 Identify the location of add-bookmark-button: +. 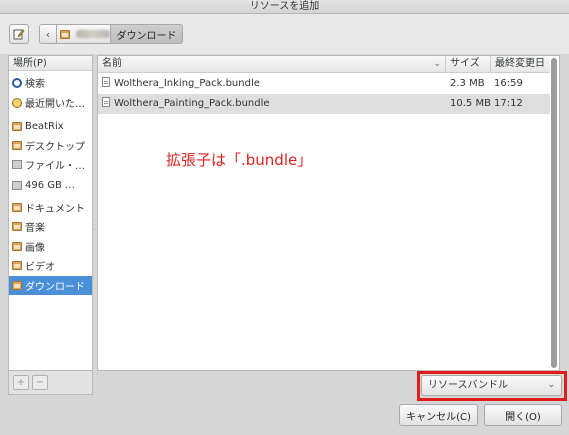
(21, 382).